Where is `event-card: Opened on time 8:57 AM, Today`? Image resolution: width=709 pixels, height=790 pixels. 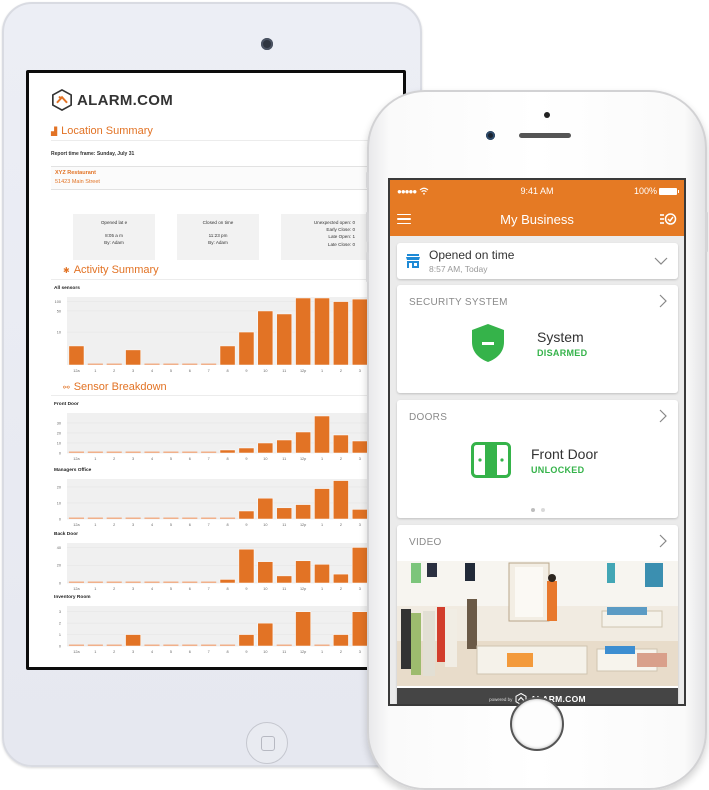 event-card: Opened on time 8:57 AM, Today is located at coordinates (537, 261).